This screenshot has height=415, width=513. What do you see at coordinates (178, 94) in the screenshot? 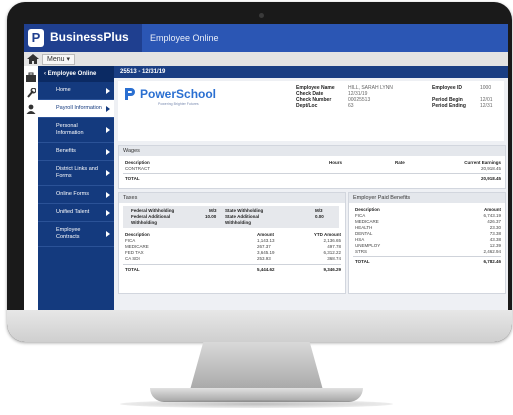
I see `org-name: PowerSchool` at bounding box center [178, 94].